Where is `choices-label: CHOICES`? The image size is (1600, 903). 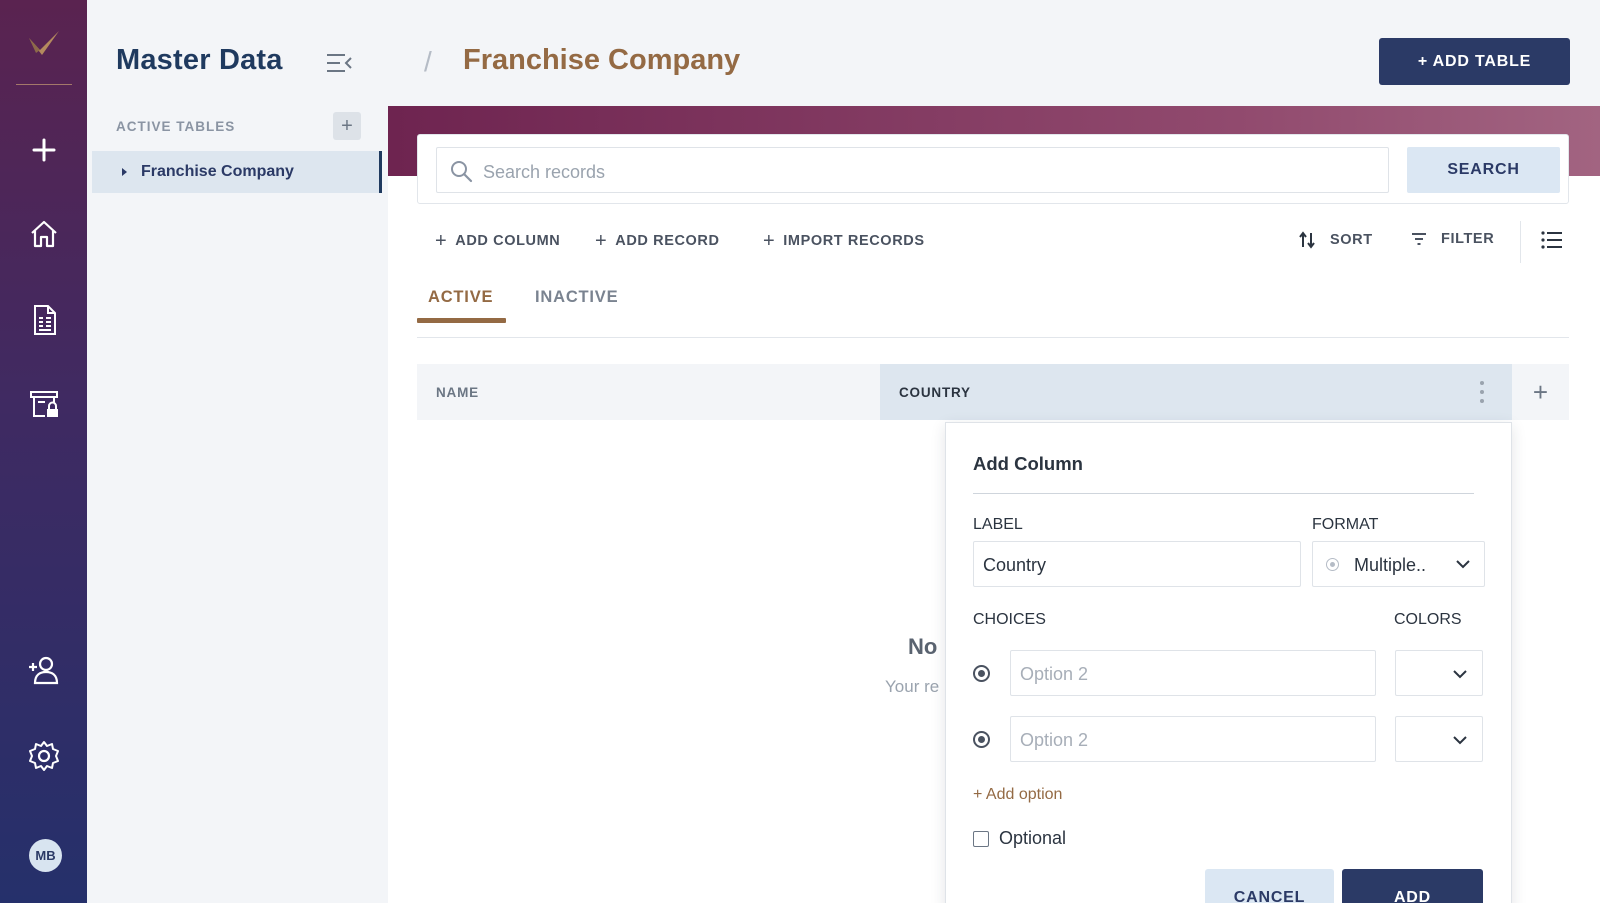 choices-label: CHOICES is located at coordinates (1009, 619).